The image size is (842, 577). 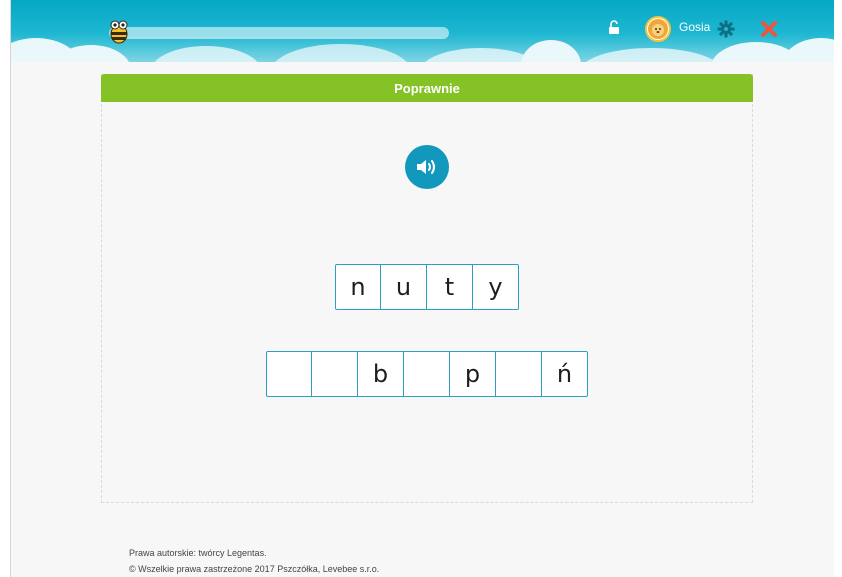 What do you see at coordinates (358, 287) in the screenshot?
I see `letter-tile: n` at bounding box center [358, 287].